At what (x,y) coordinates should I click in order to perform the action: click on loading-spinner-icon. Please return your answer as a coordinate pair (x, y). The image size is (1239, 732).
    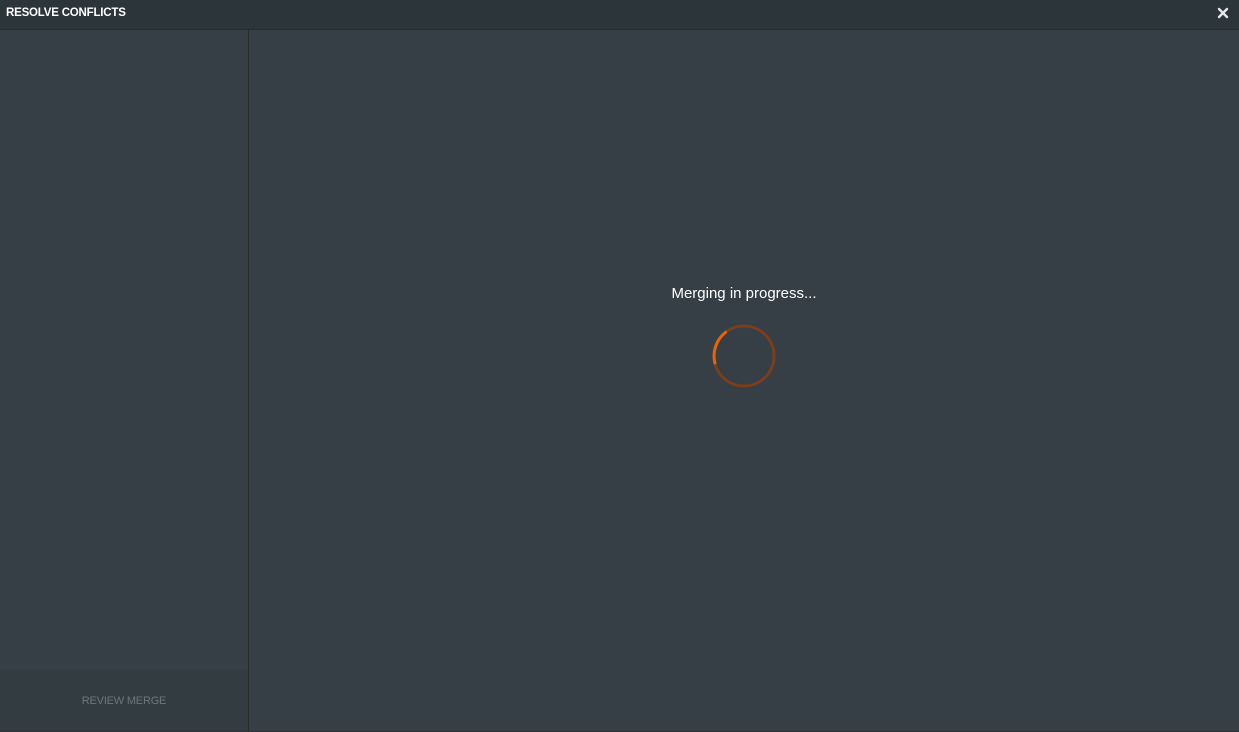
    Looking at the image, I should click on (744, 356).